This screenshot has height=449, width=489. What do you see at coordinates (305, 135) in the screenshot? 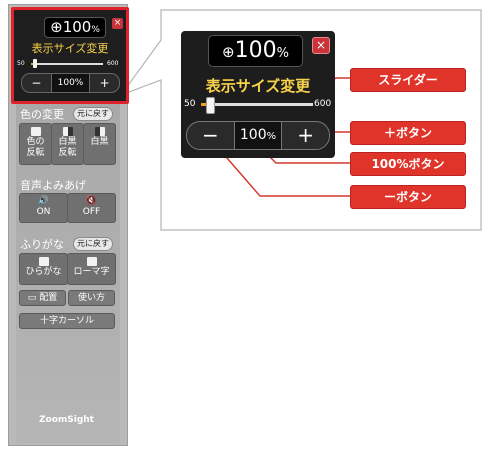
I see `zoomed-plus-button: +` at bounding box center [305, 135].